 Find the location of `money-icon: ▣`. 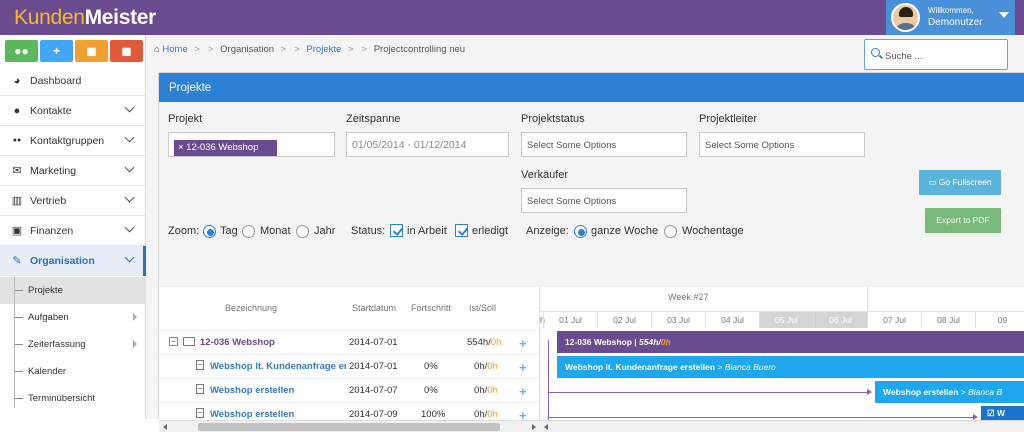

money-icon: ▣ is located at coordinates (17, 231).